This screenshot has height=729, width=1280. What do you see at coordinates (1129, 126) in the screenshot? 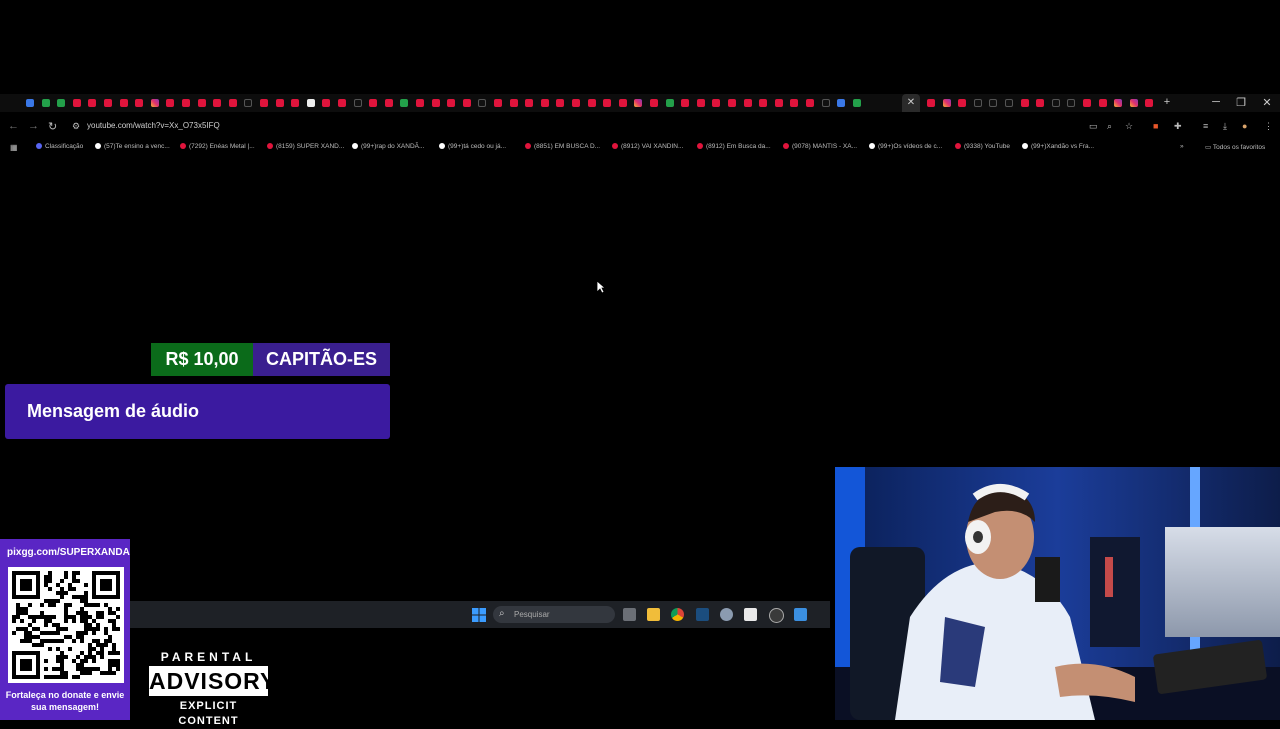
I see `bookmark-star-icon: ☆` at bounding box center [1129, 126].